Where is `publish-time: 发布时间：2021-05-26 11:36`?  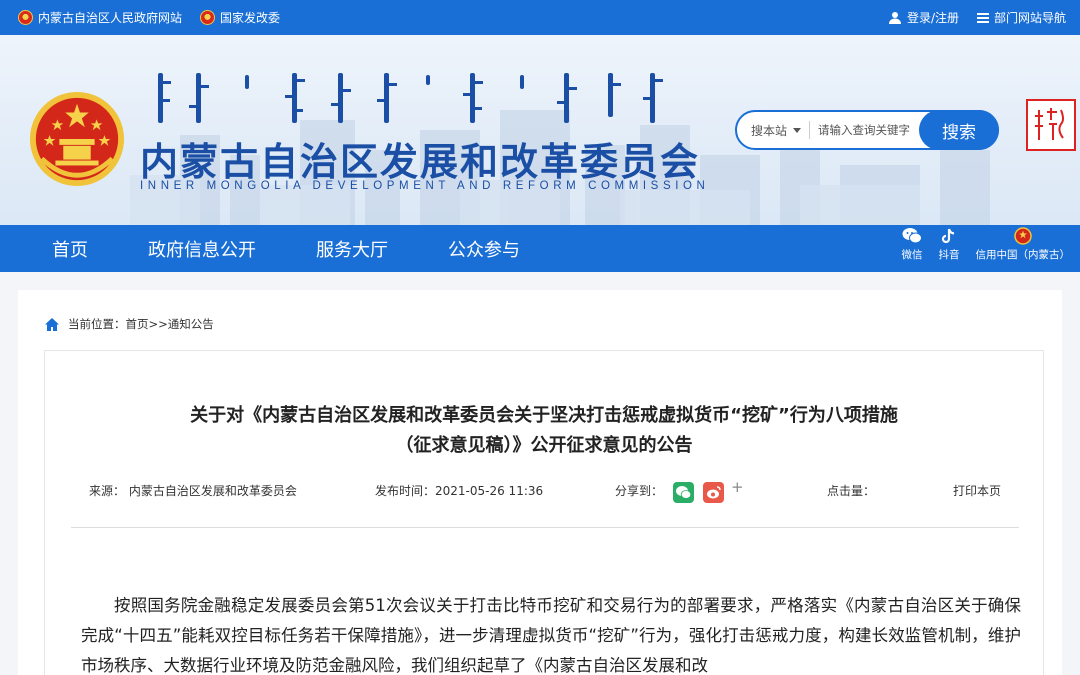
publish-time: 发布时间：2021-05-26 11:36 is located at coordinates (459, 491).